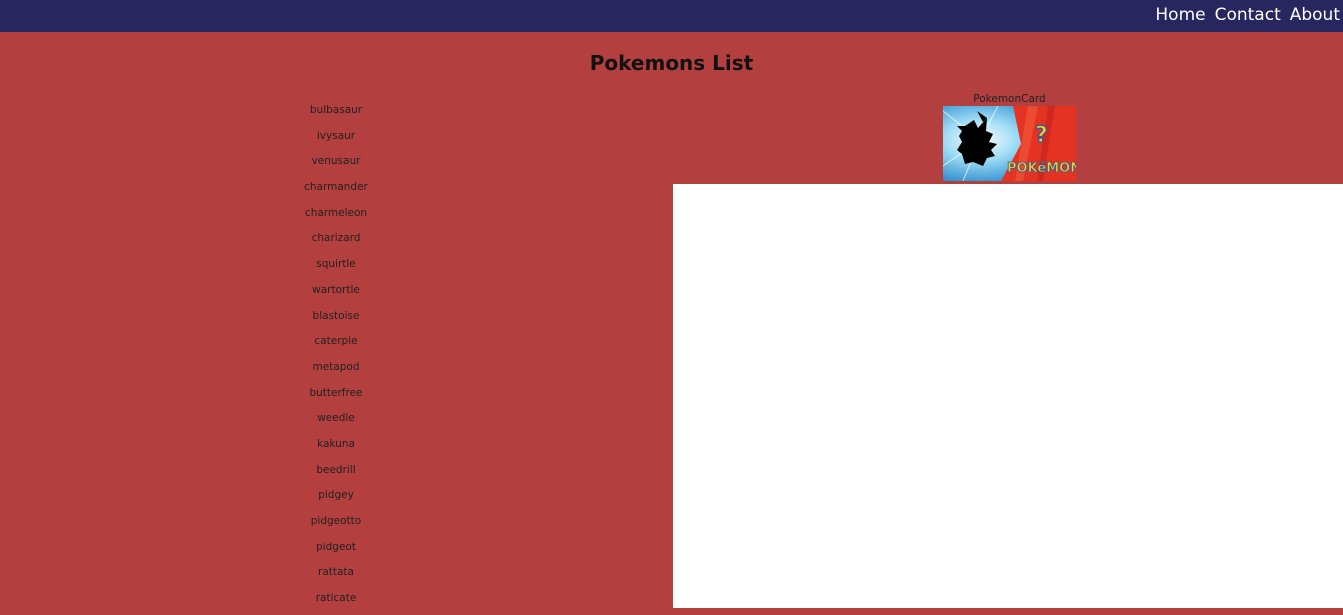  What do you see at coordinates (336, 525) in the screenshot?
I see `pokemon-list-item: pidgeotto` at bounding box center [336, 525].